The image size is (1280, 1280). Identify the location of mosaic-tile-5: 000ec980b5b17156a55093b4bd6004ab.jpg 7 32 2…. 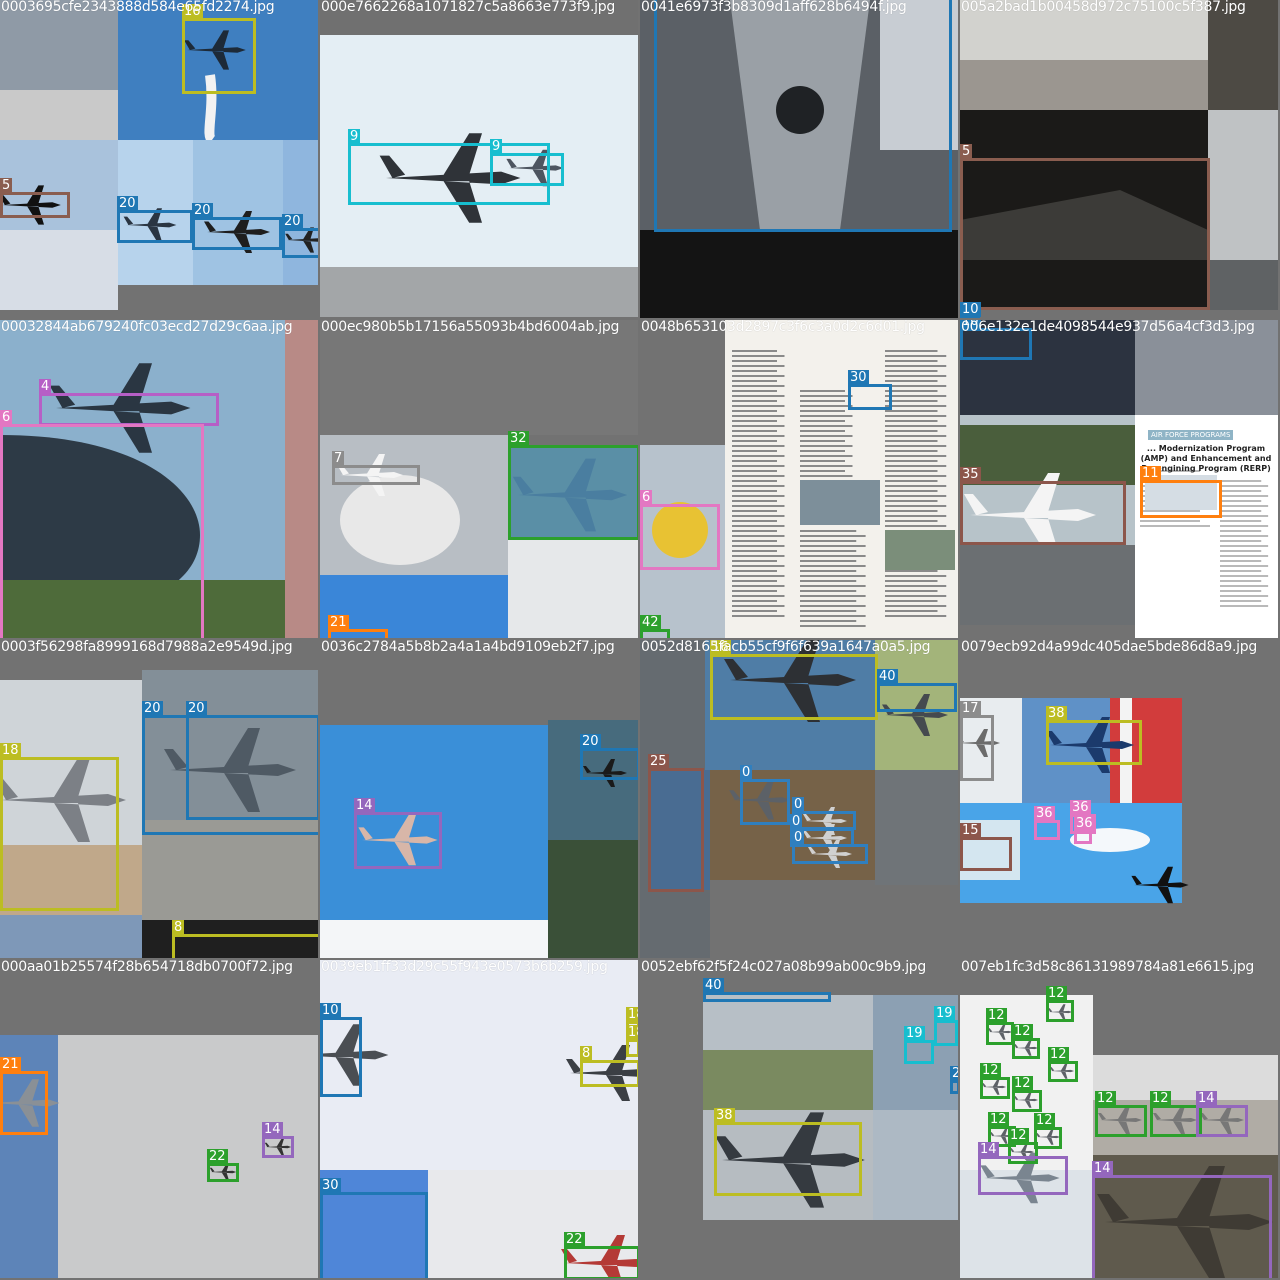
(479, 479).